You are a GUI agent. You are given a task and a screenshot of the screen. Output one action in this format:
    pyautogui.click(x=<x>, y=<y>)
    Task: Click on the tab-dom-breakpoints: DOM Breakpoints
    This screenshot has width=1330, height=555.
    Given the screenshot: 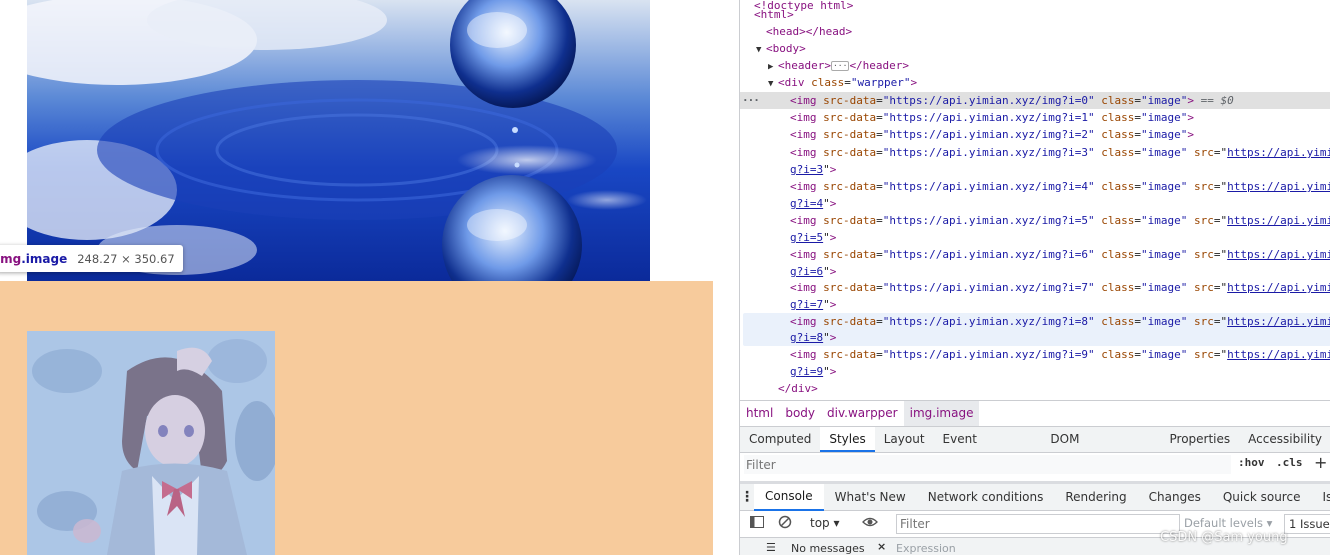 What is the action you would take?
    pyautogui.click(x=1100, y=448)
    